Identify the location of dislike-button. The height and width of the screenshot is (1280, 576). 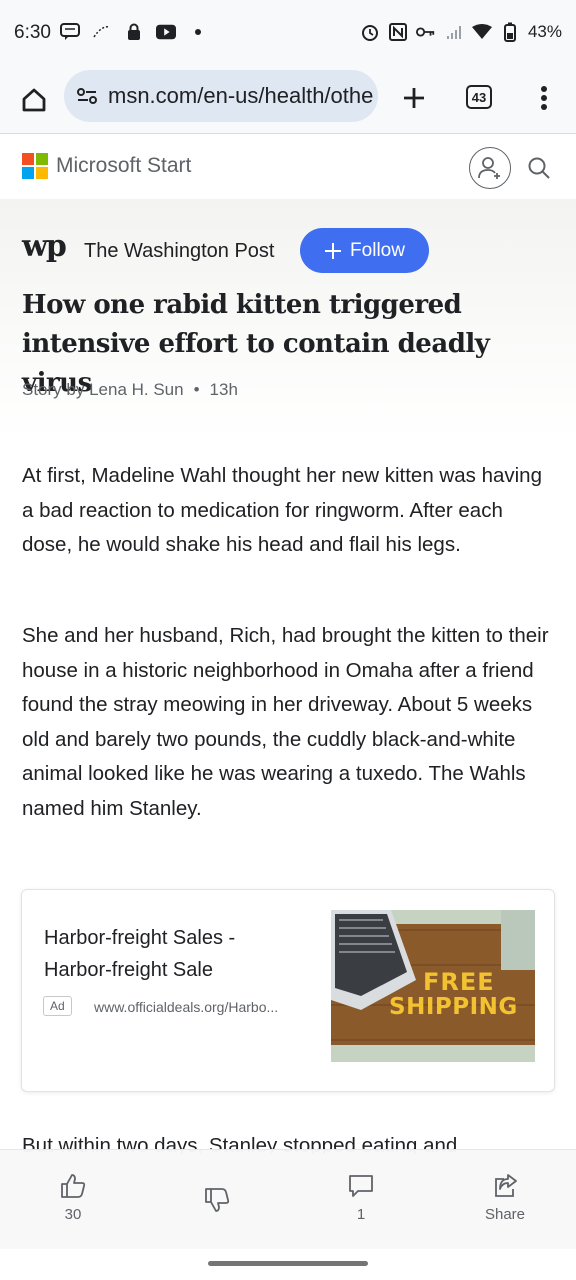
(217, 1200).